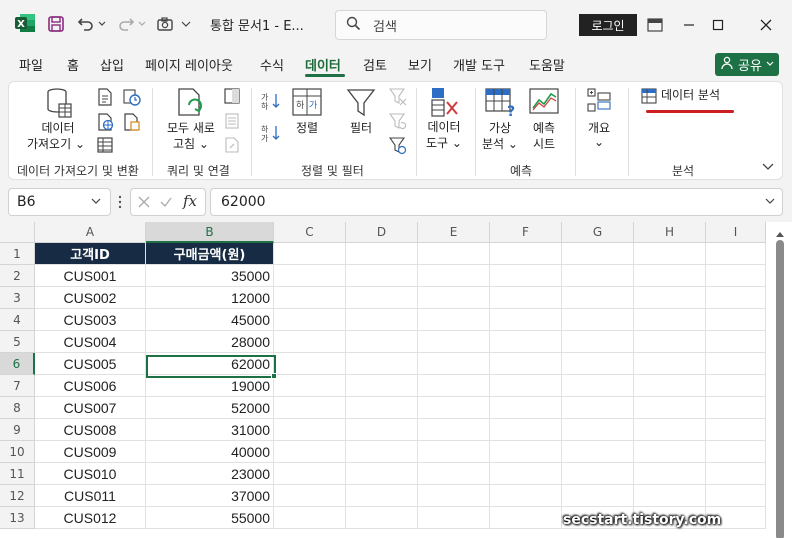  I want to click on cell-a5: CUS004, so click(90, 342).